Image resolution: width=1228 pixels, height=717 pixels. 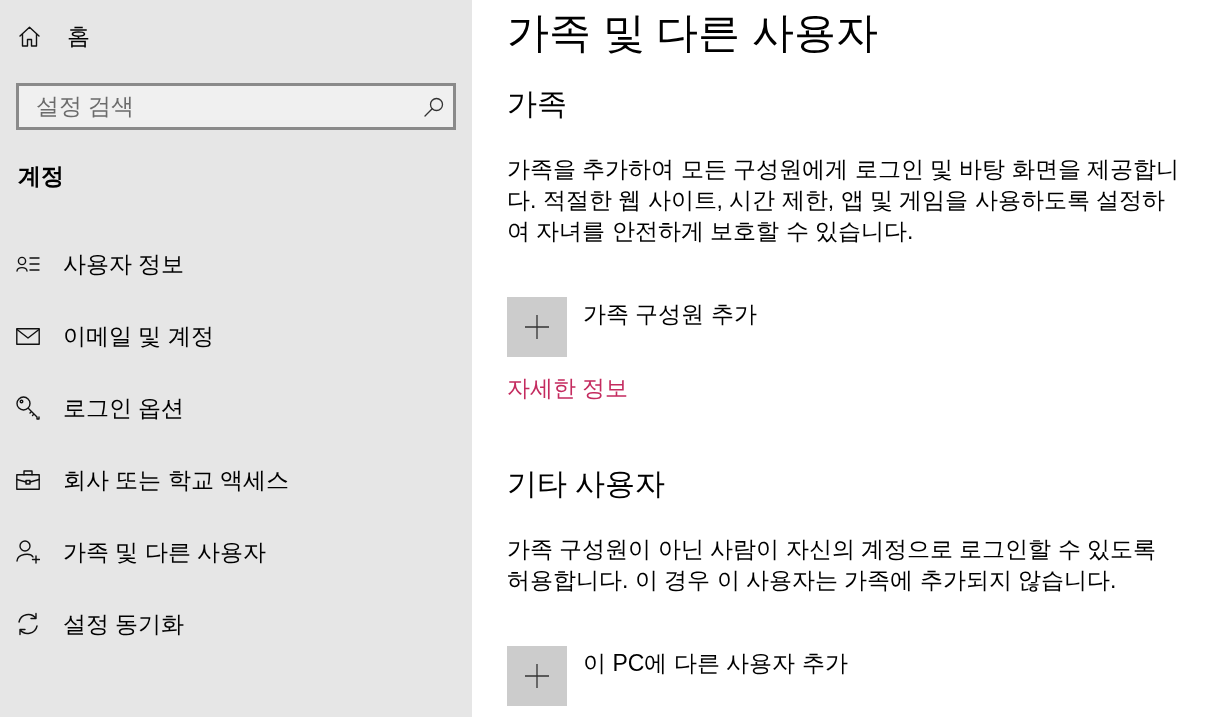 What do you see at coordinates (434, 106) in the screenshot?
I see `search-icon` at bounding box center [434, 106].